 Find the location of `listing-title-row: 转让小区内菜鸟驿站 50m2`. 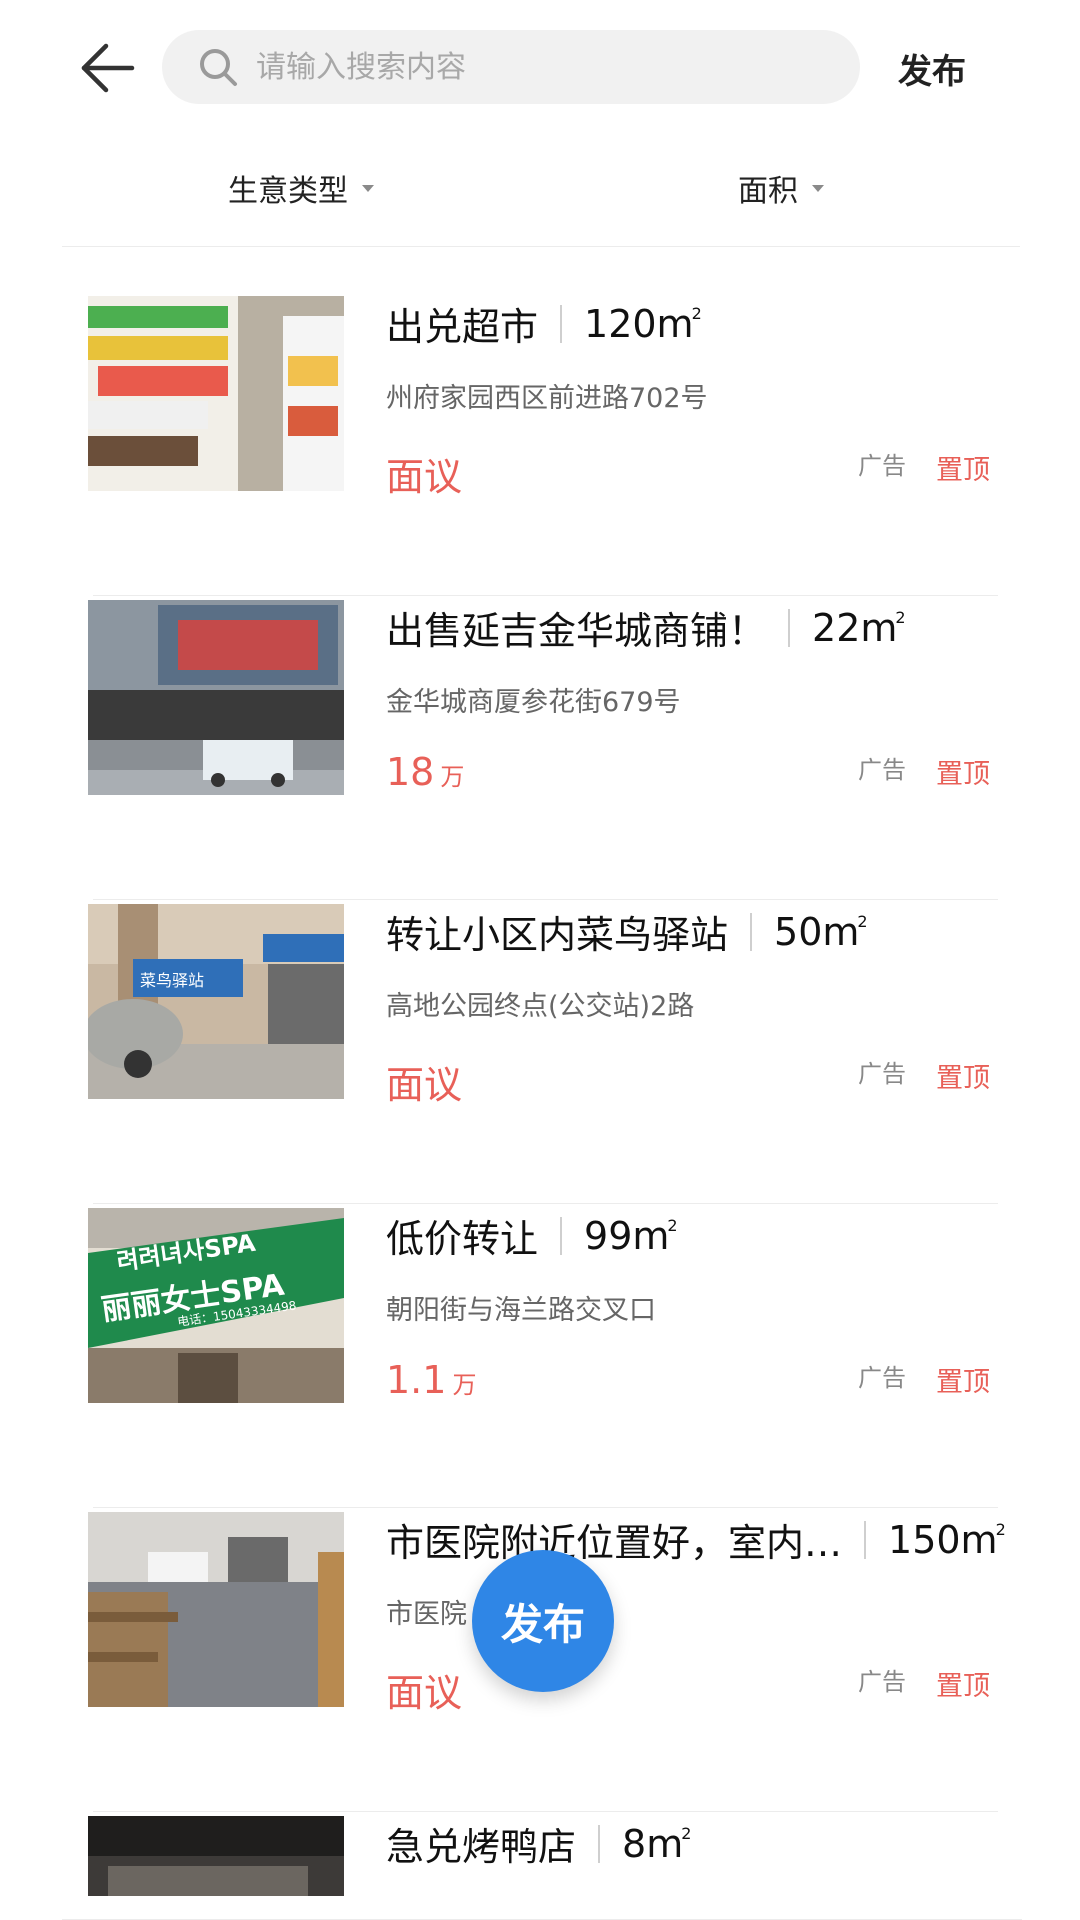

listing-title-row: 转让小区内菜鸟驿站 50m2 is located at coordinates (627, 931).